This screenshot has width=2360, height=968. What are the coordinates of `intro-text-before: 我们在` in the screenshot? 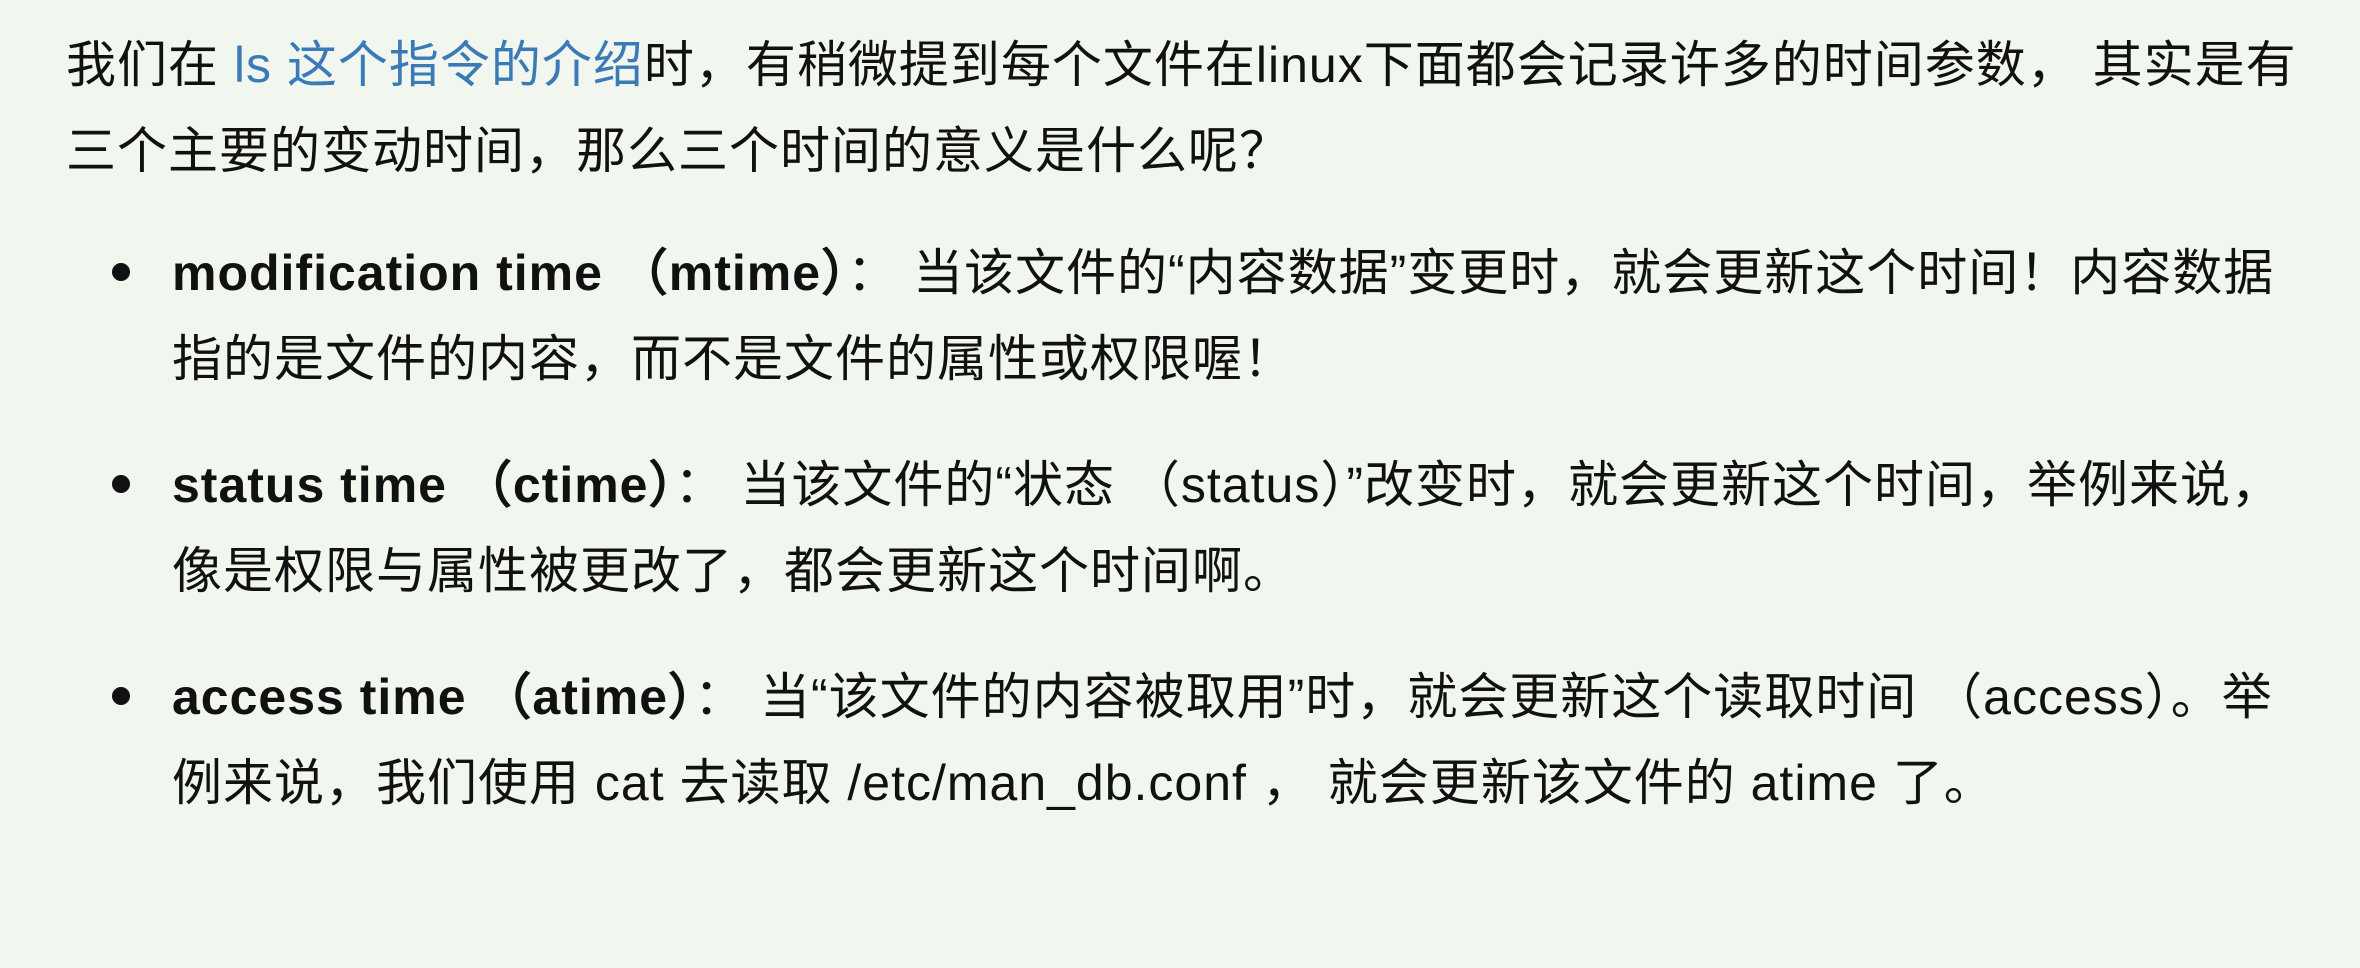 It's located at (150, 65).